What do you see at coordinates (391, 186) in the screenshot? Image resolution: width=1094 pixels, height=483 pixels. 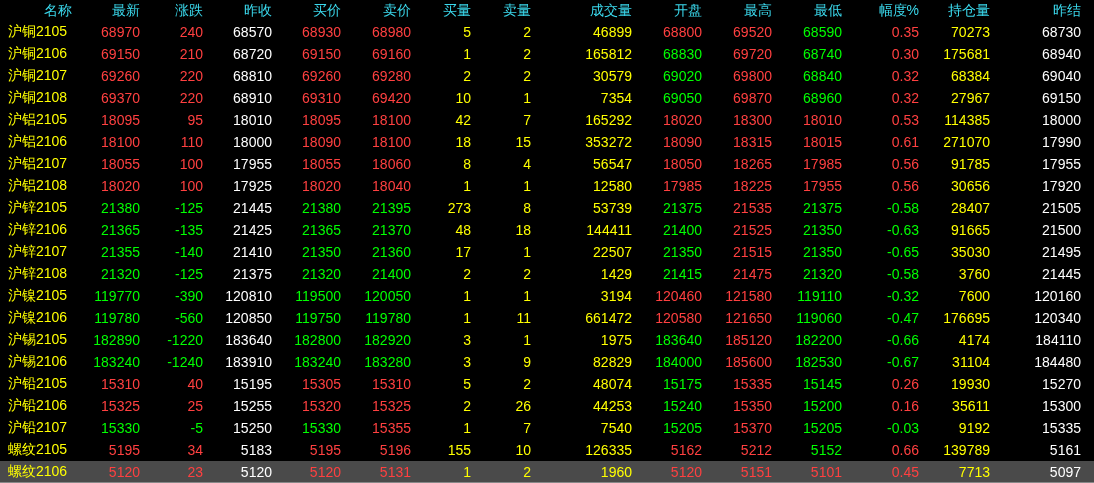 I see `table-cell: 18040` at bounding box center [391, 186].